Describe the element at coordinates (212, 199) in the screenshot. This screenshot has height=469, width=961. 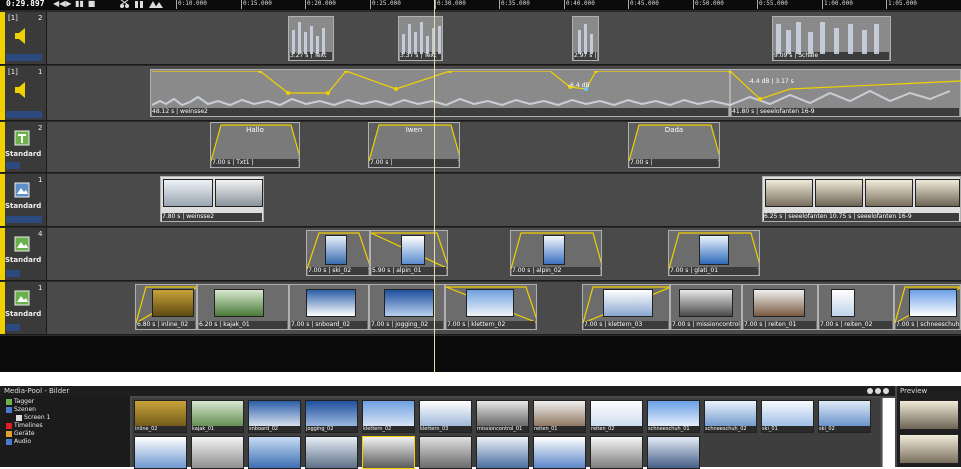
I see `video-clip: 7.80 s | weinsse2` at that location.